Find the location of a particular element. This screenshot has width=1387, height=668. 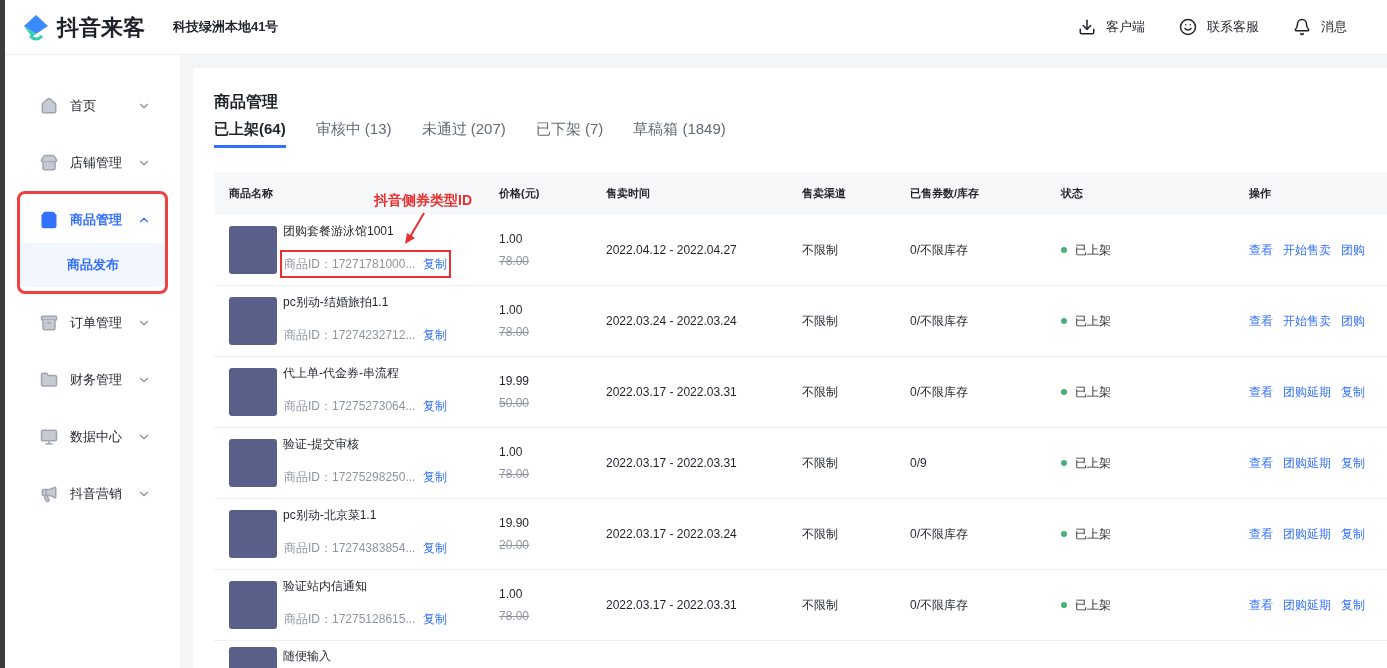

column-header: 状态 is located at coordinates (1072, 192).